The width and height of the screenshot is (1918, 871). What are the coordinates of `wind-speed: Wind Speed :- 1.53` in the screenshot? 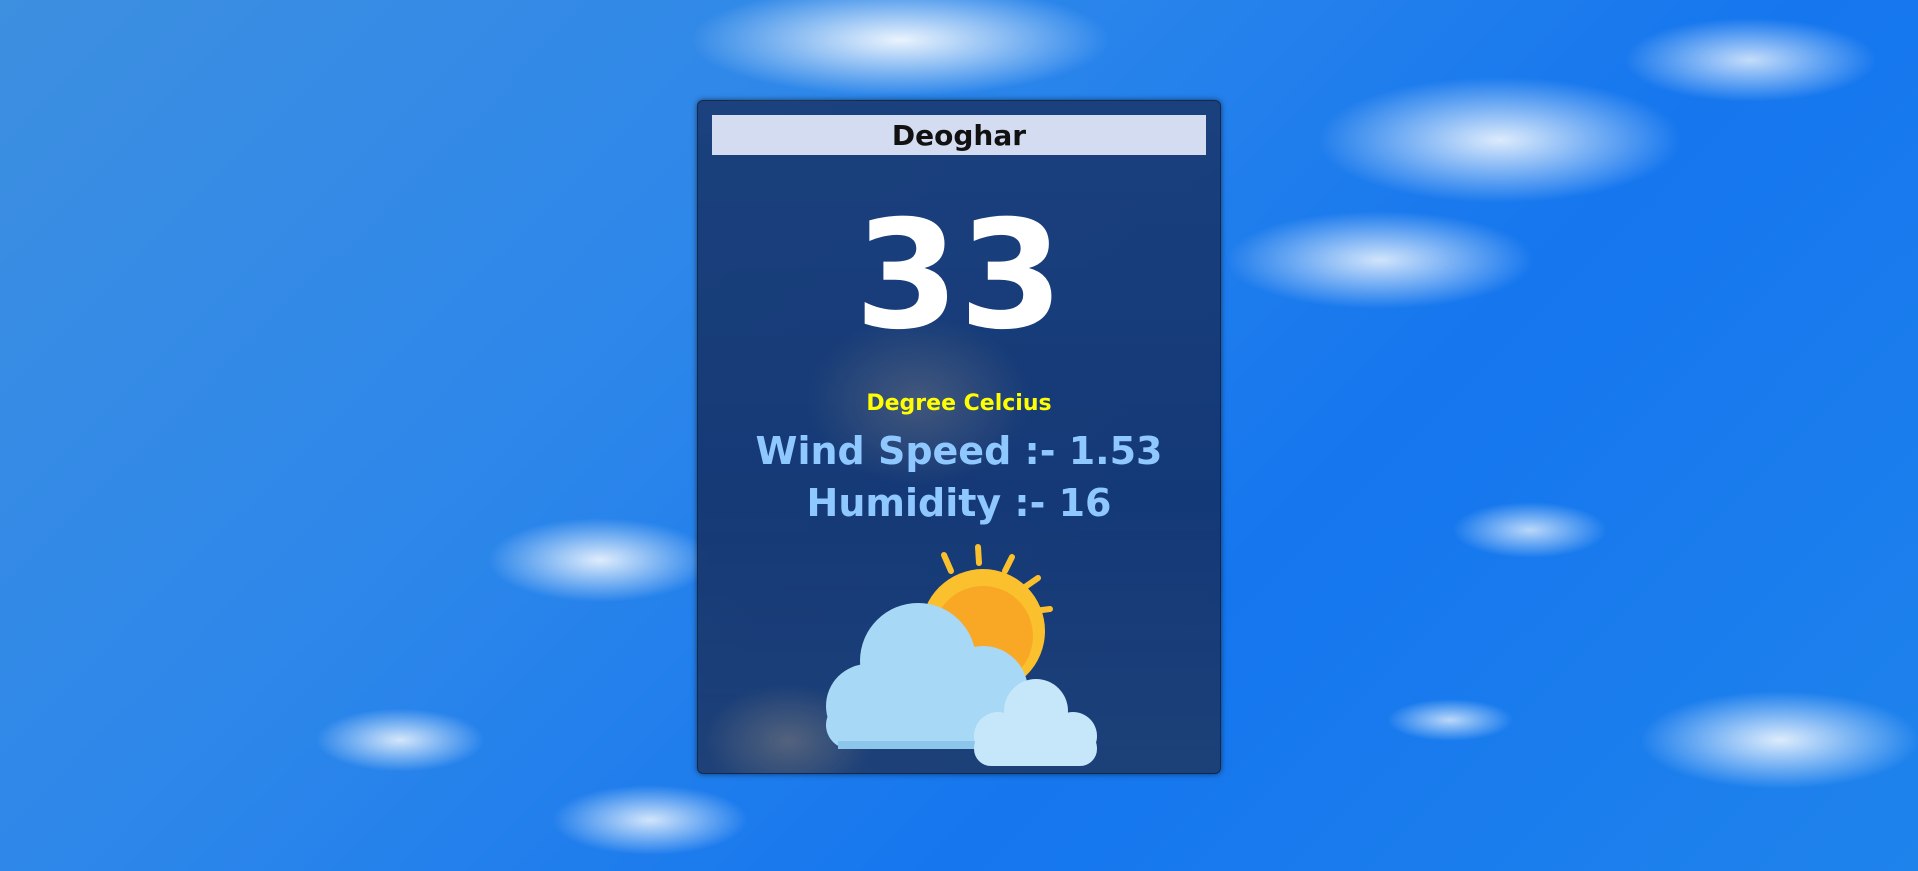 It's located at (959, 451).